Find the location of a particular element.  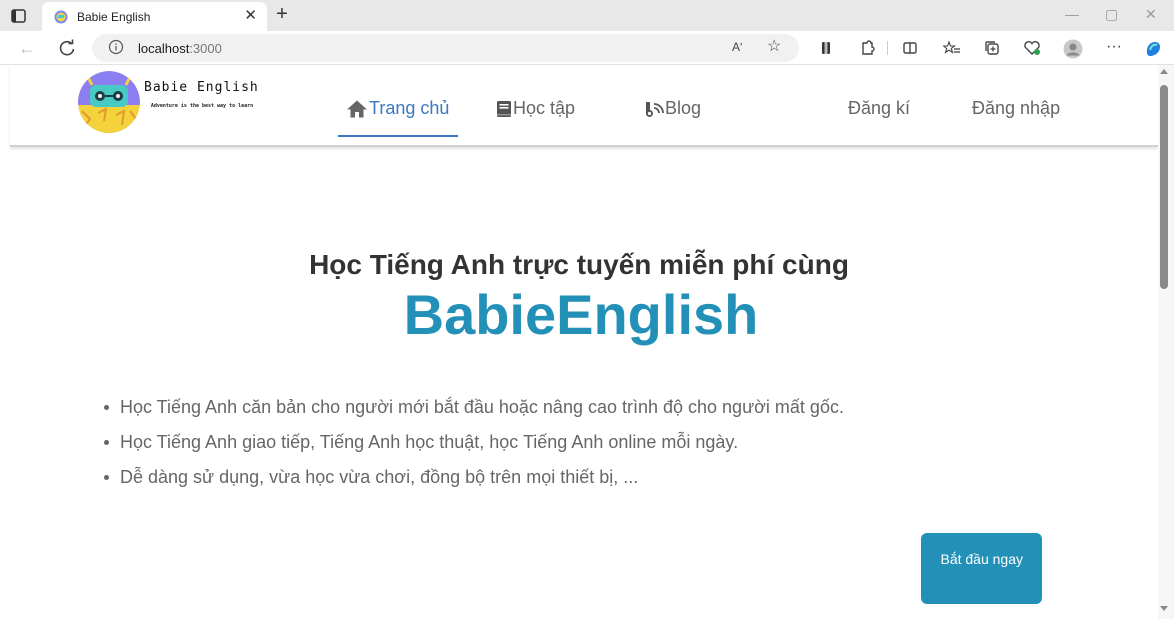

nav-study-label: Học tập is located at coordinates (544, 108).